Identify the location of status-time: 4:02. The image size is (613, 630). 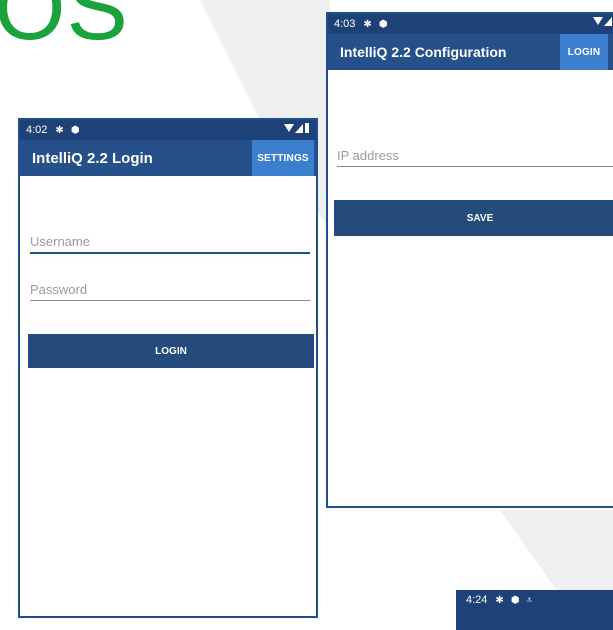
(37, 130).